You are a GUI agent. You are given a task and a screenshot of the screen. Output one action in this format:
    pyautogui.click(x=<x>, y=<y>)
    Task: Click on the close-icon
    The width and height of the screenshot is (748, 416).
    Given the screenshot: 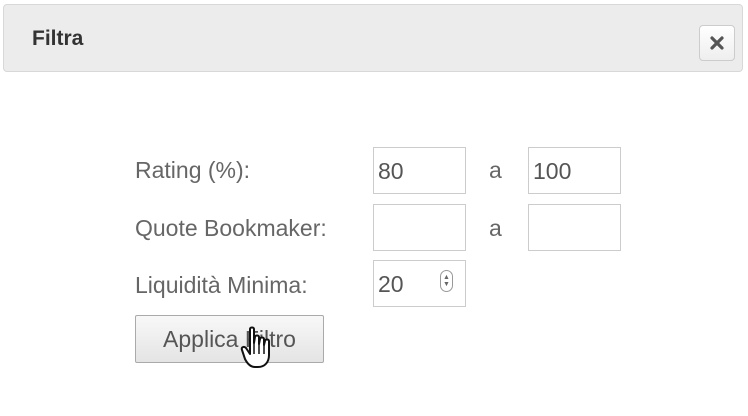 What is the action you would take?
    pyautogui.click(x=717, y=43)
    